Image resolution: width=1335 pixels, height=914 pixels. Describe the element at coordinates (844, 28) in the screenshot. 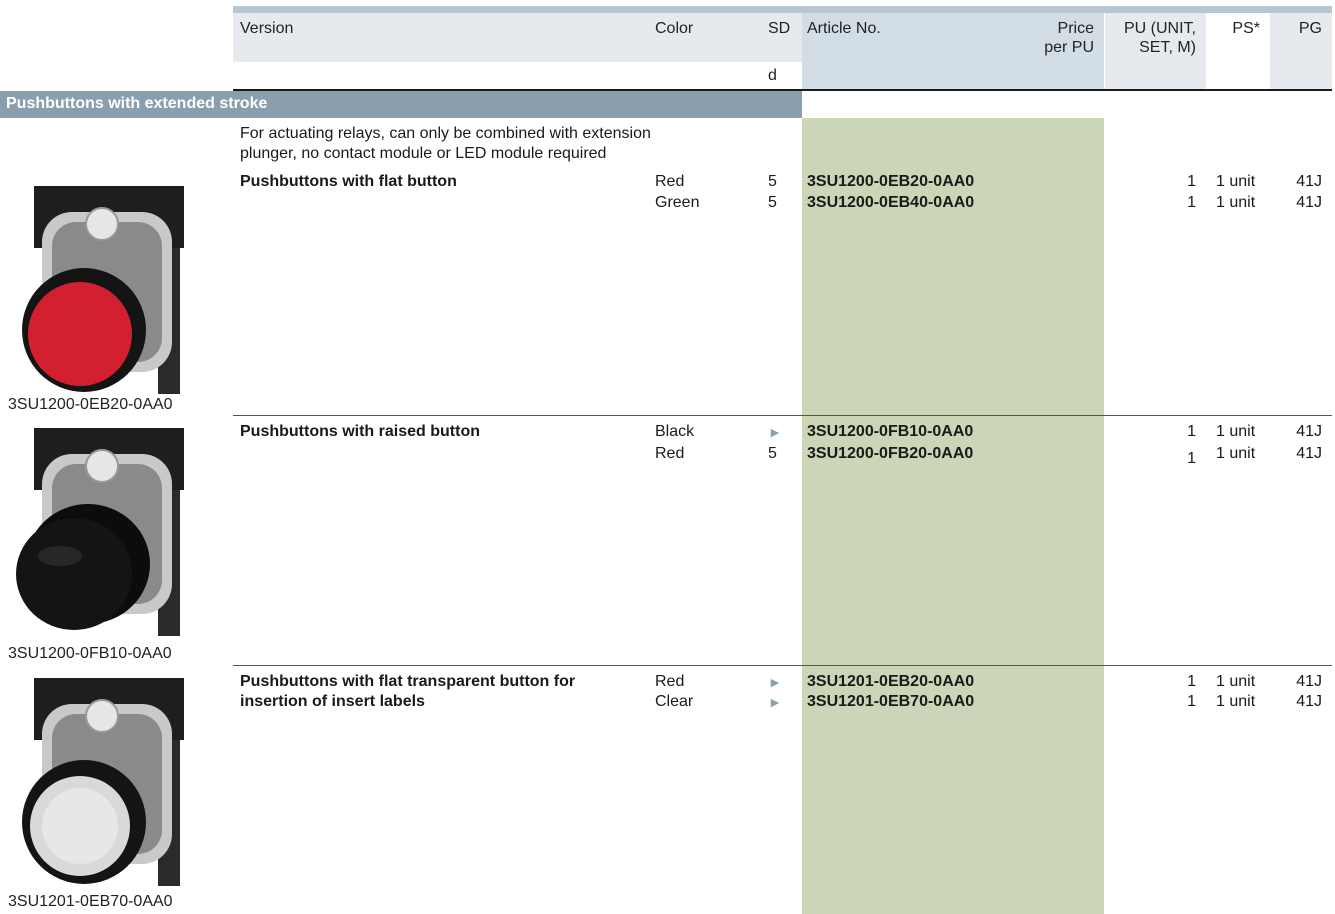

I see `header-article: Article No.` at that location.